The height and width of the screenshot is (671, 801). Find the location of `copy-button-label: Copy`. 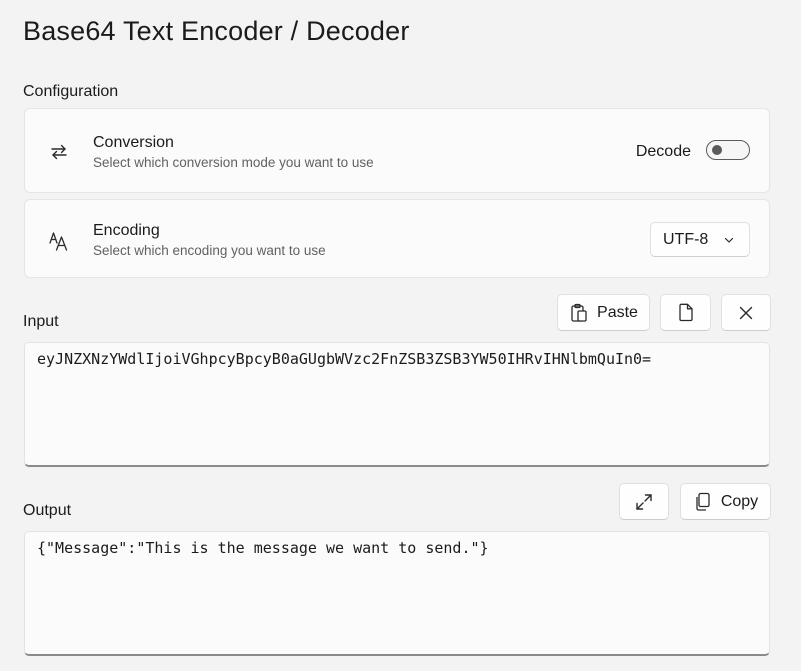

copy-button-label: Copy is located at coordinates (739, 501).